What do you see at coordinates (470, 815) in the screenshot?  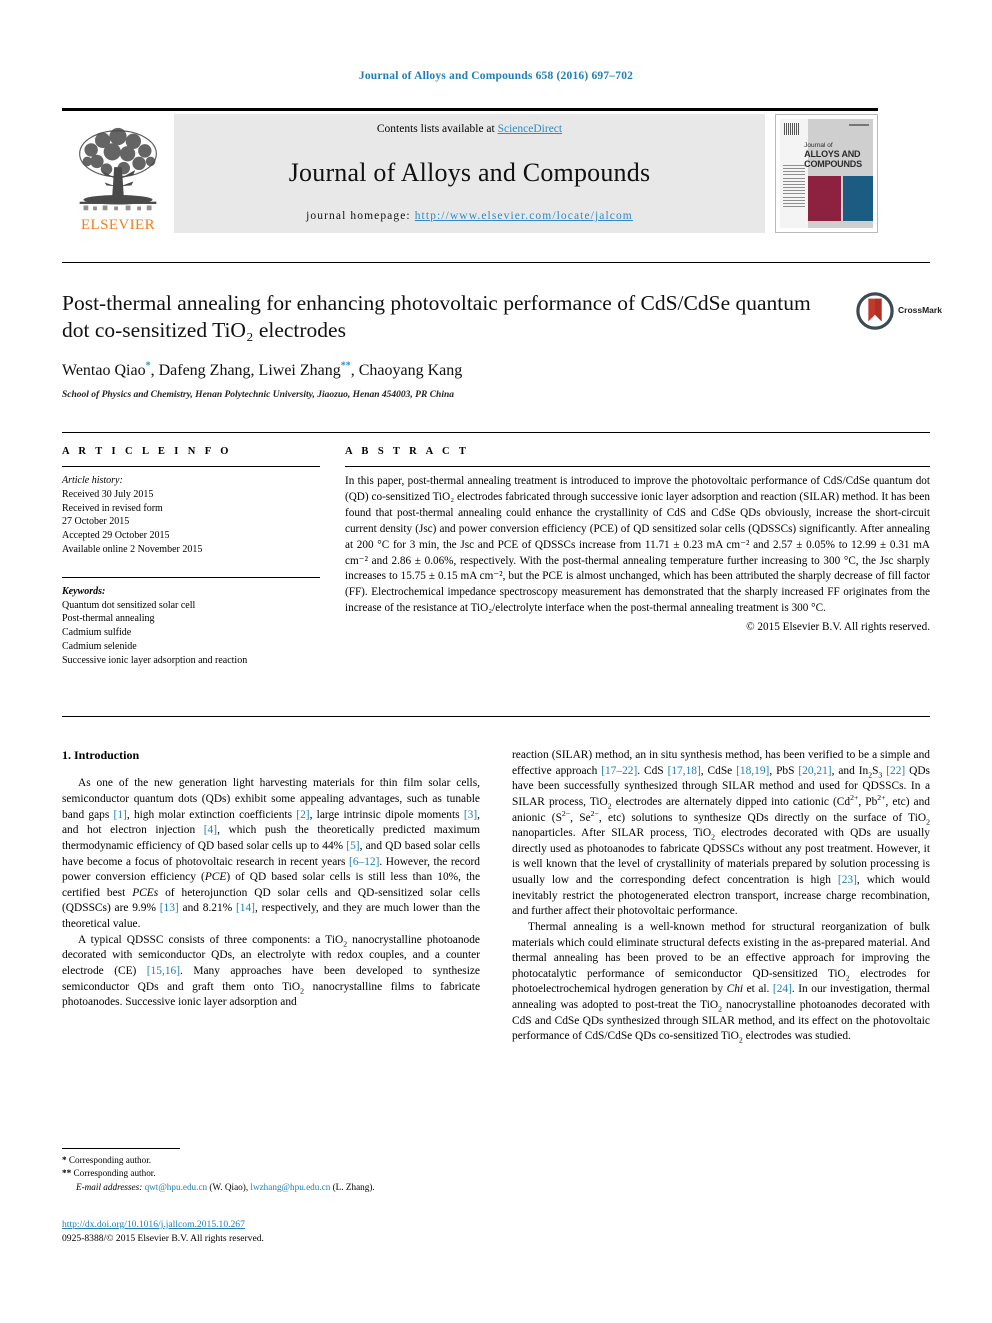 I see `citation-3: [3]` at bounding box center [470, 815].